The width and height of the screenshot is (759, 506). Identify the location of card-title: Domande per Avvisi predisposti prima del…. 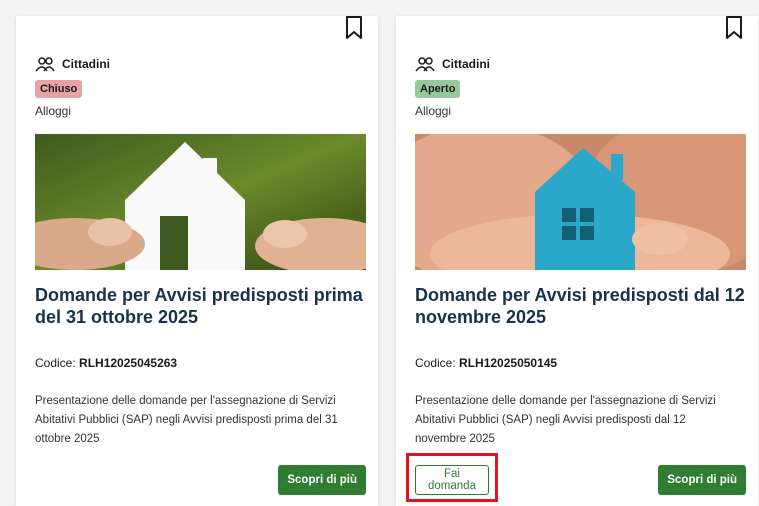
(199, 306).